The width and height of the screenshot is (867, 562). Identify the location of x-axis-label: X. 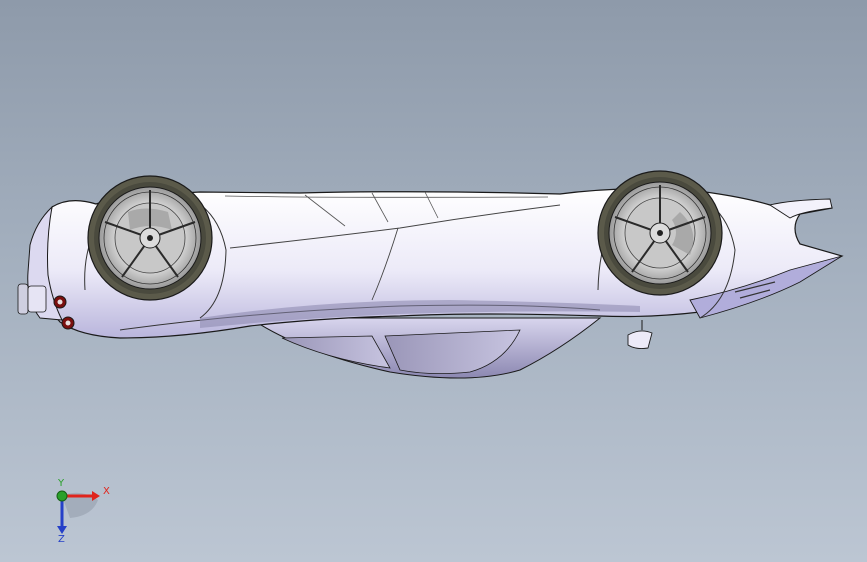
(106, 491).